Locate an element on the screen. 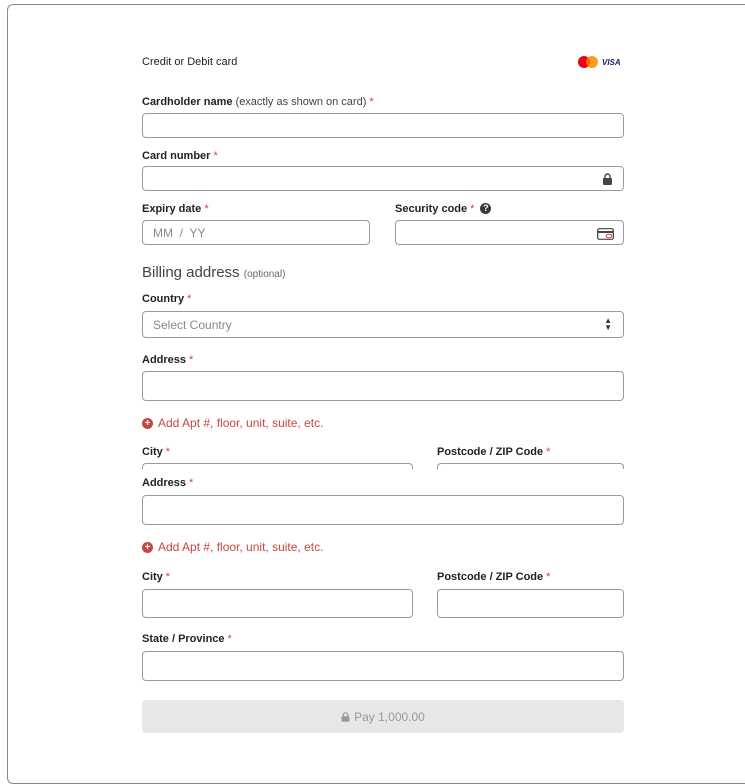 This screenshot has width=745, height=784. pay-button-label: Pay 1,000.00 is located at coordinates (389, 716).